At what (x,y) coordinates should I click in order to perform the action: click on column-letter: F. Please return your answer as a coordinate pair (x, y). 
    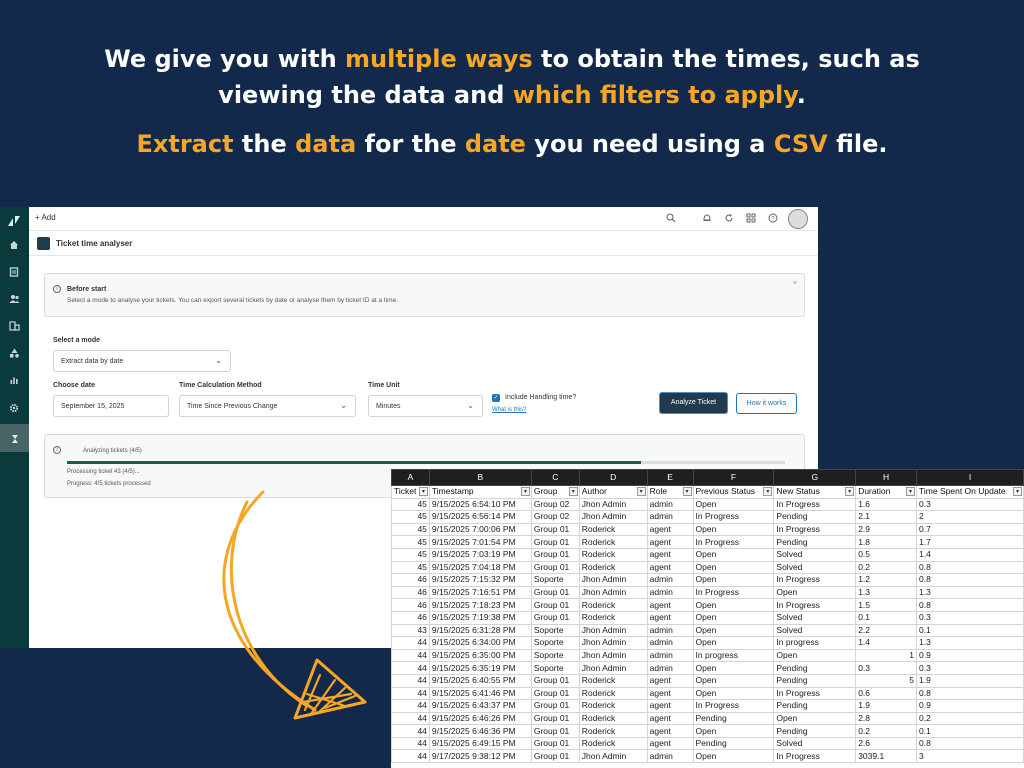
    Looking at the image, I should click on (733, 477).